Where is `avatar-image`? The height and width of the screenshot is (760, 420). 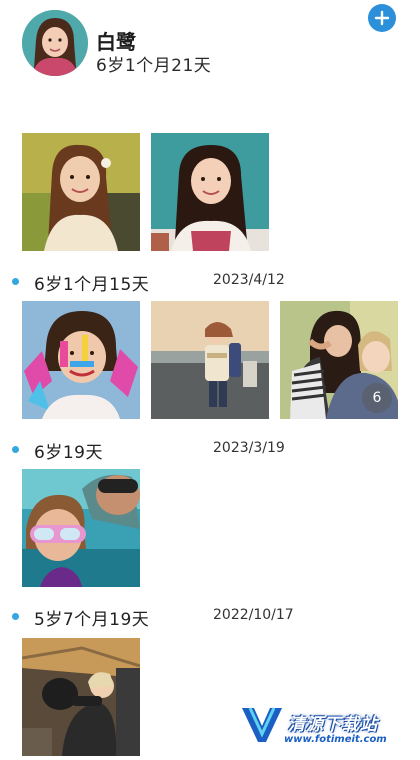
avatar-image is located at coordinates (55, 43).